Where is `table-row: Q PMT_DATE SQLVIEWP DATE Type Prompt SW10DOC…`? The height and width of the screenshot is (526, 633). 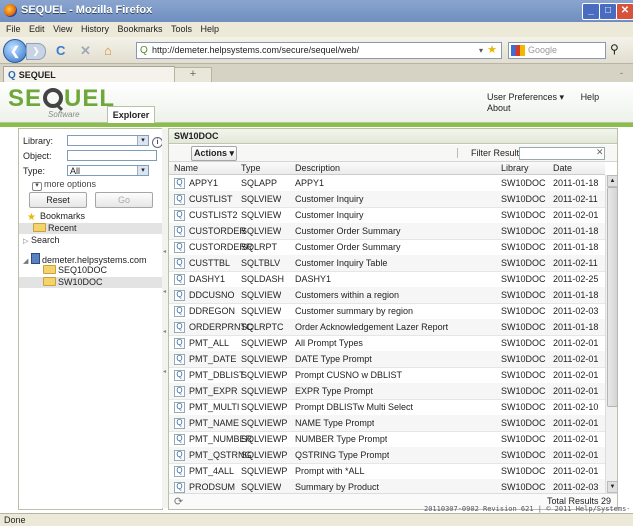 table-row: Q PMT_DATE SQLVIEWP DATE Type Prompt SW10DOC… is located at coordinates (387, 359).